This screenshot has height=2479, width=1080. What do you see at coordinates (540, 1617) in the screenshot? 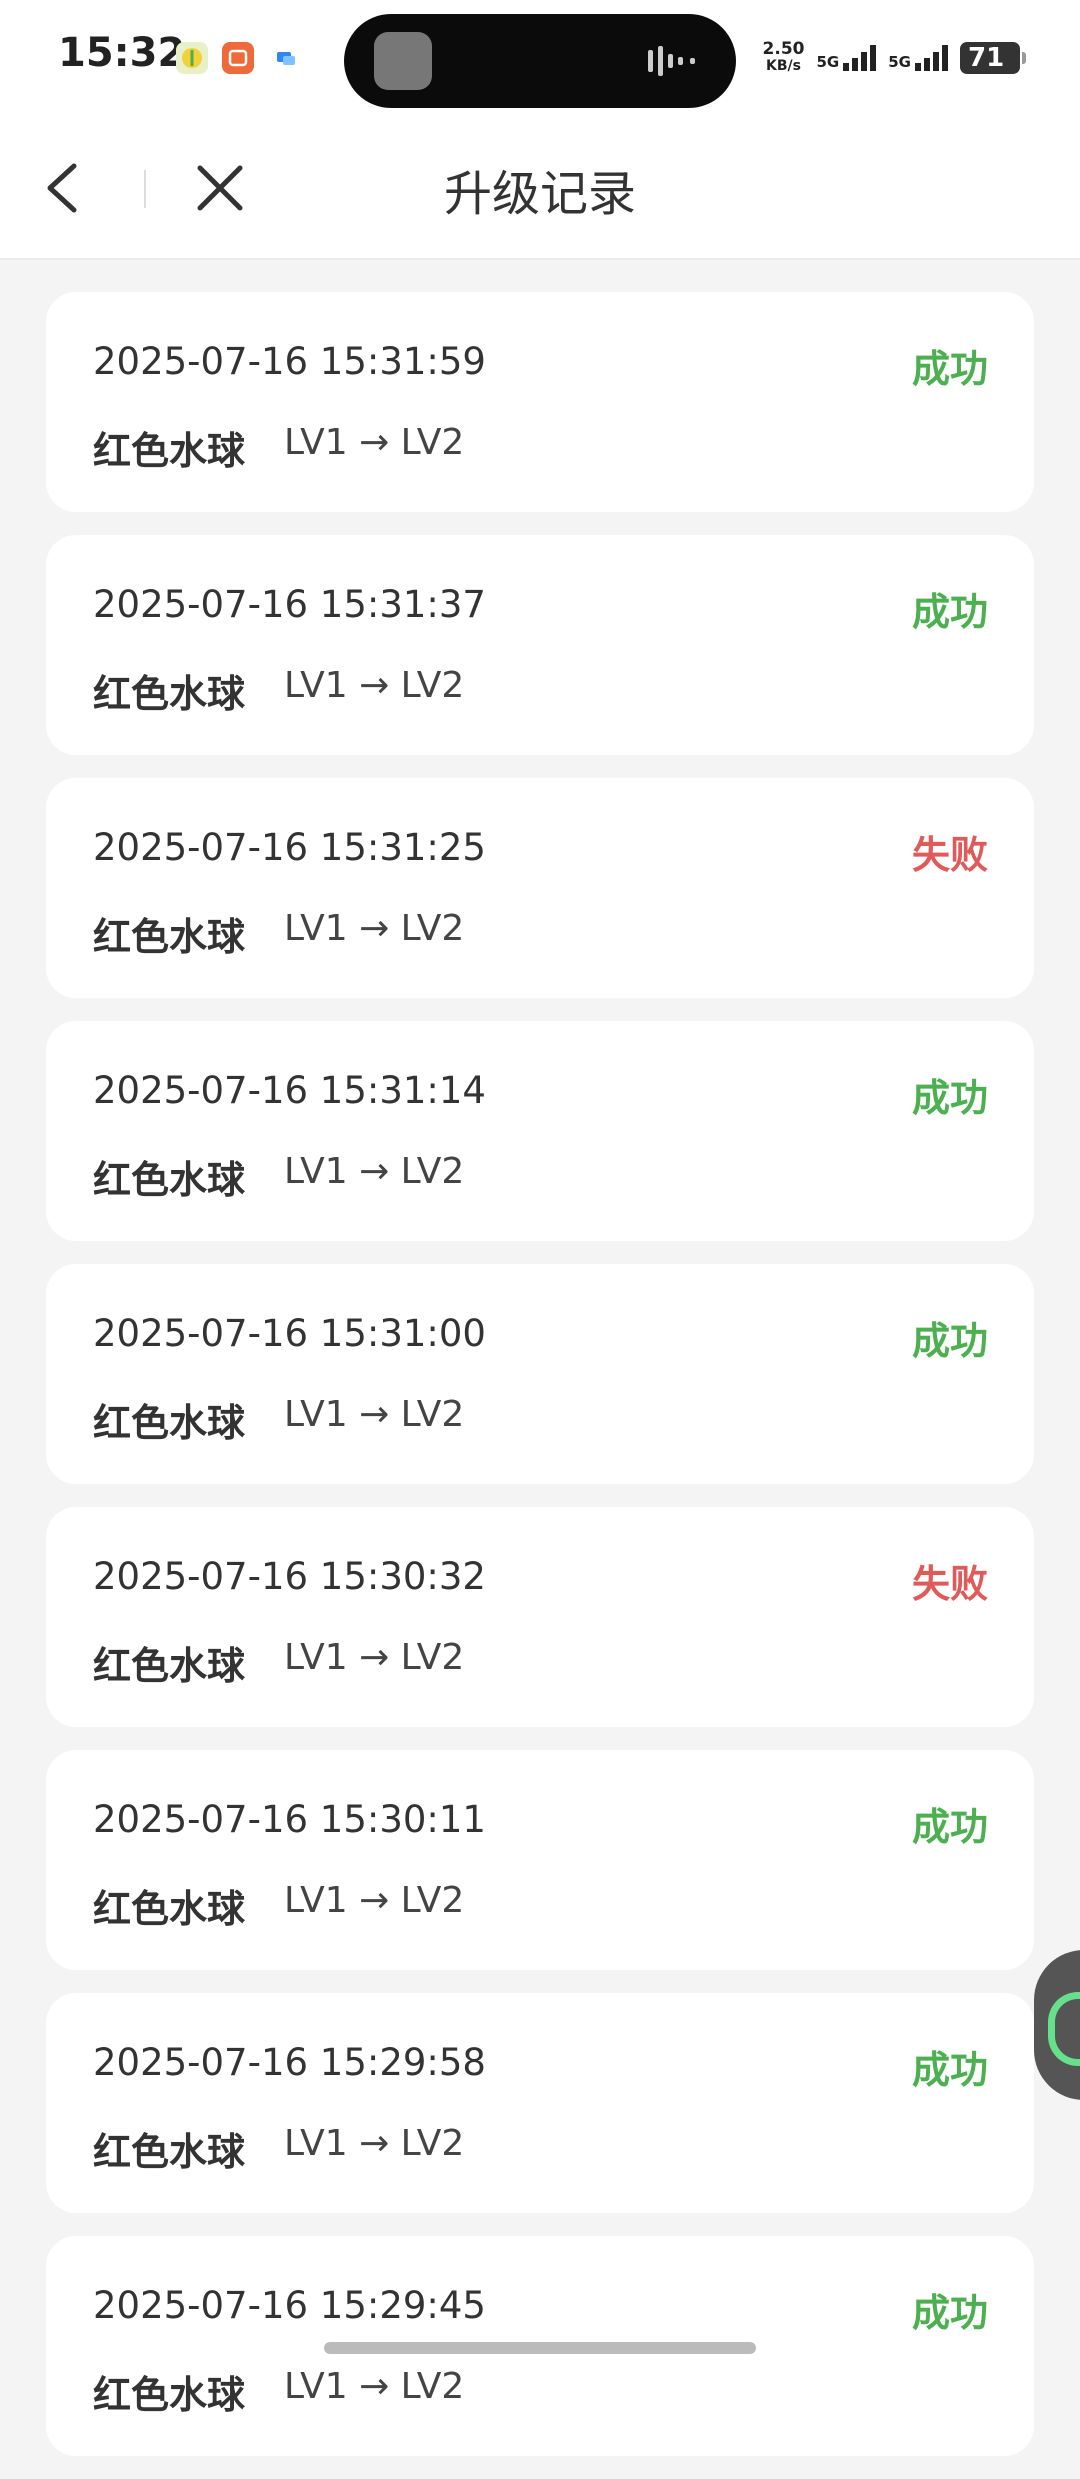
I see `record-card: 2025-07-16 15:30:32 失败红色水球 LV1 → LV2` at bounding box center [540, 1617].